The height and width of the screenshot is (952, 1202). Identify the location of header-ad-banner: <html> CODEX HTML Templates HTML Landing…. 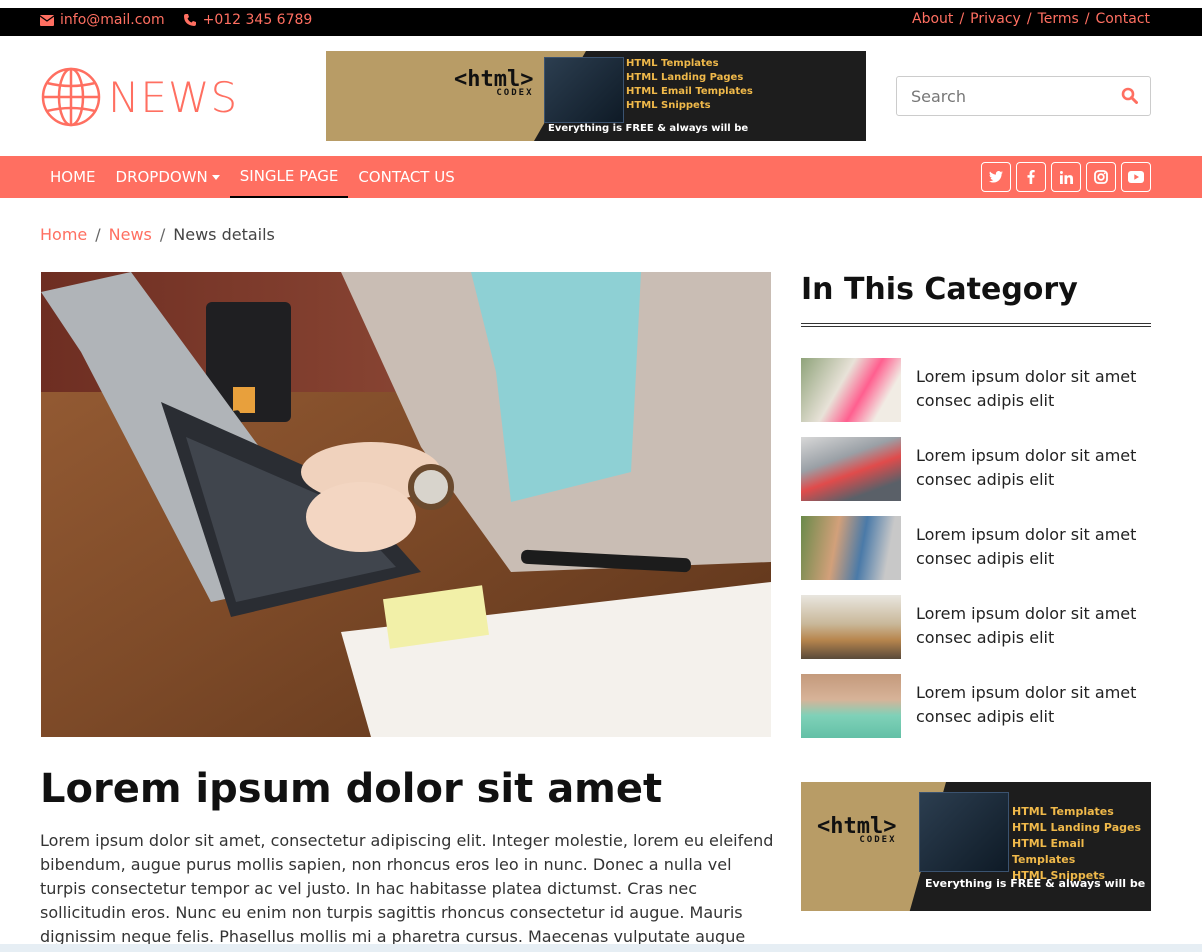
(596, 96).